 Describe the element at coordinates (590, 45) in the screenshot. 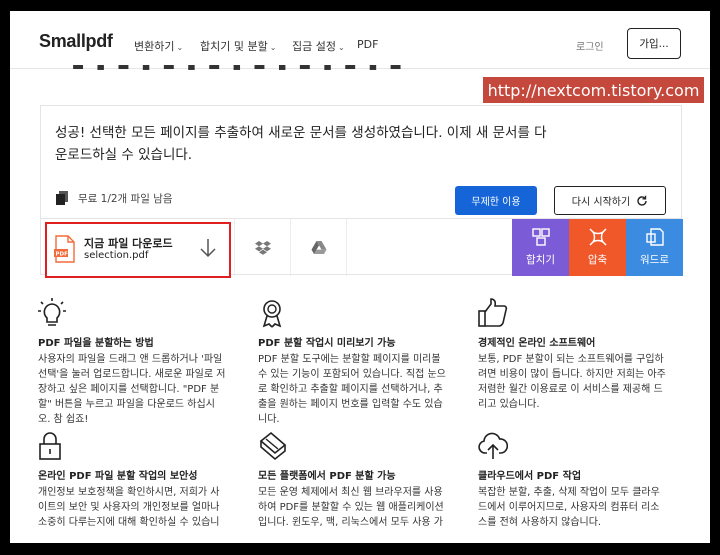

I see `login-link: 로그인` at that location.